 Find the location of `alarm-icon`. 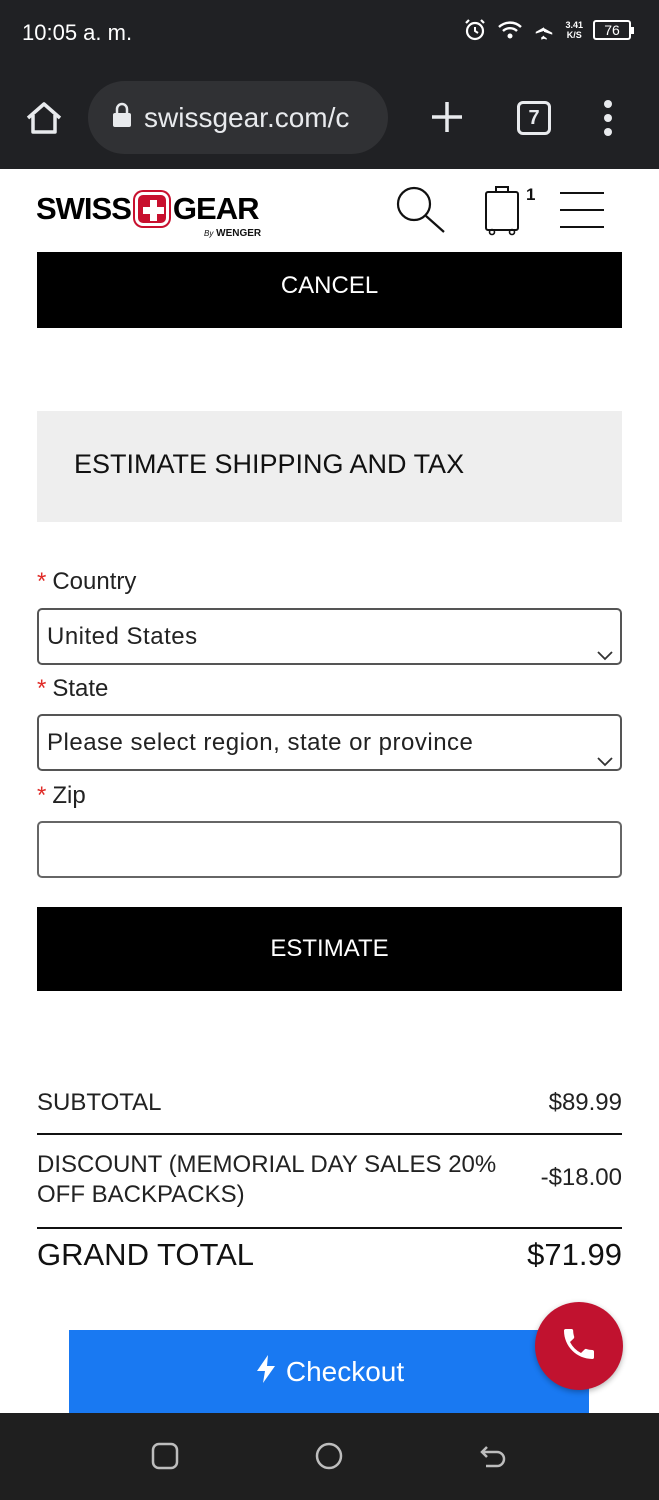

alarm-icon is located at coordinates (475, 30).